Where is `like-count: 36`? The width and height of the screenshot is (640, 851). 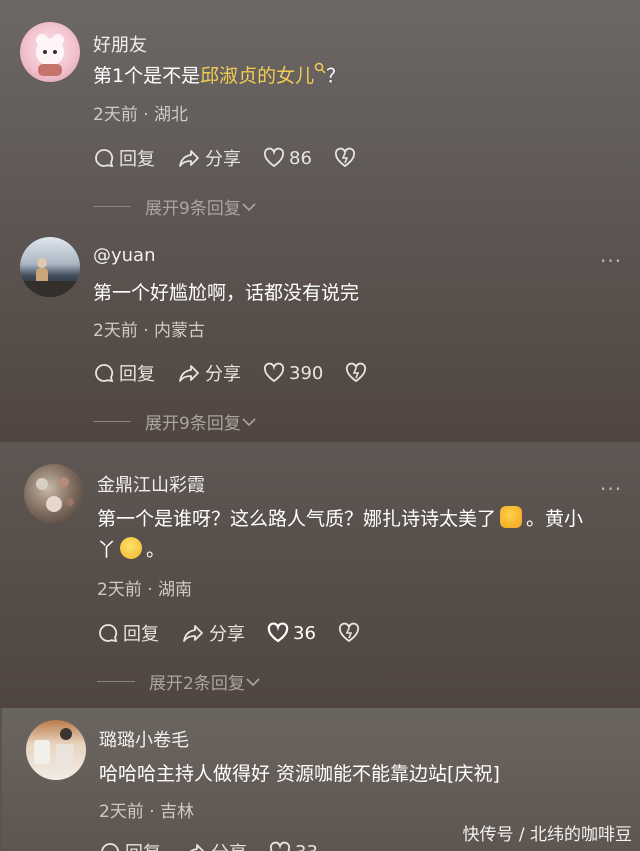 like-count: 36 is located at coordinates (304, 633).